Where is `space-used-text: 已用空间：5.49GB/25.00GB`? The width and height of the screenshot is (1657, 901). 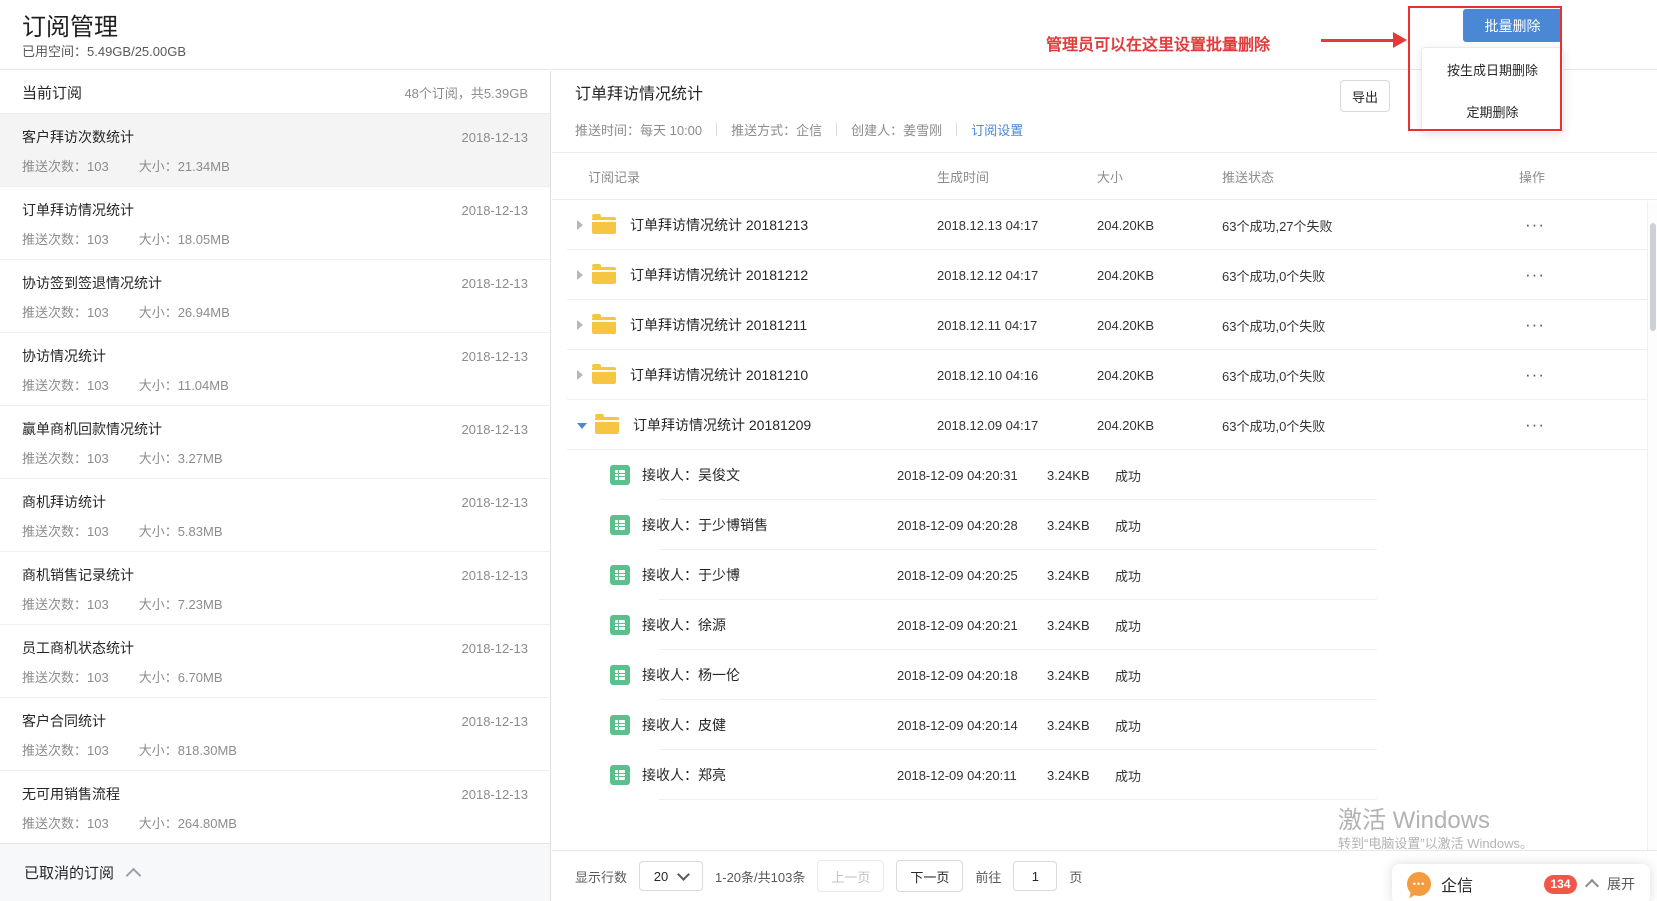
space-used-text: 已用空间：5.49GB/25.00GB is located at coordinates (104, 51).